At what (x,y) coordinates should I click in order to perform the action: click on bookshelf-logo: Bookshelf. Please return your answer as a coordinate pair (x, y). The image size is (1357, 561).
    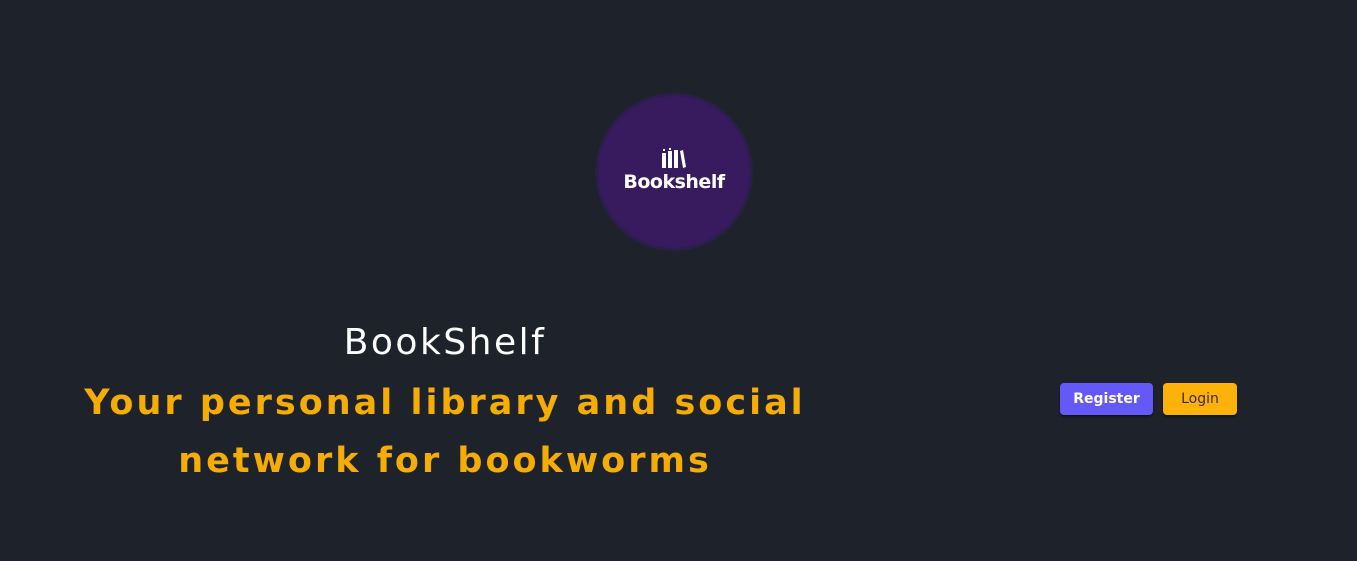
    Looking at the image, I should click on (674, 172).